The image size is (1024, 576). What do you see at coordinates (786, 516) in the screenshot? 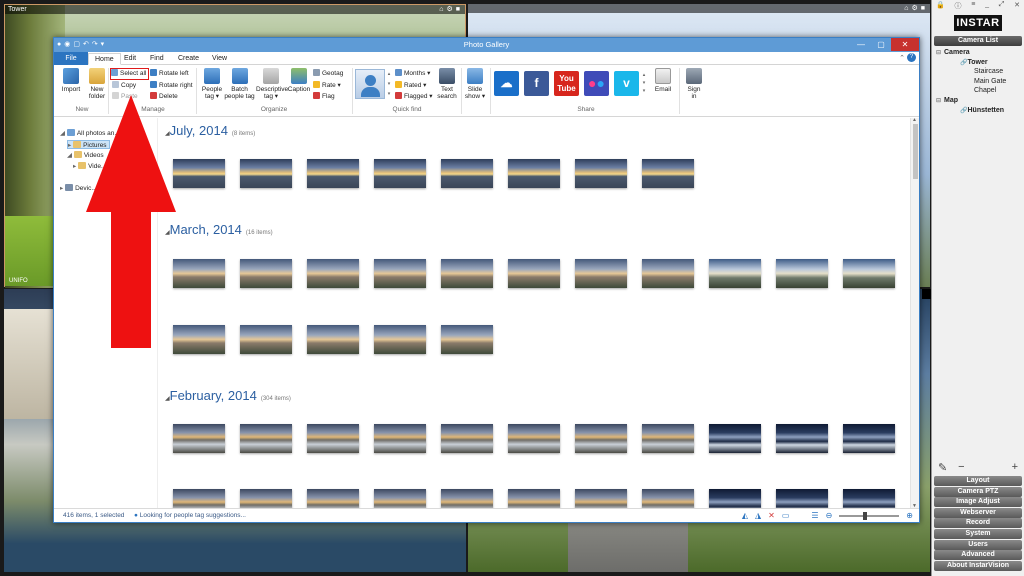
I see `slideshow-icon: ▭` at bounding box center [786, 516].